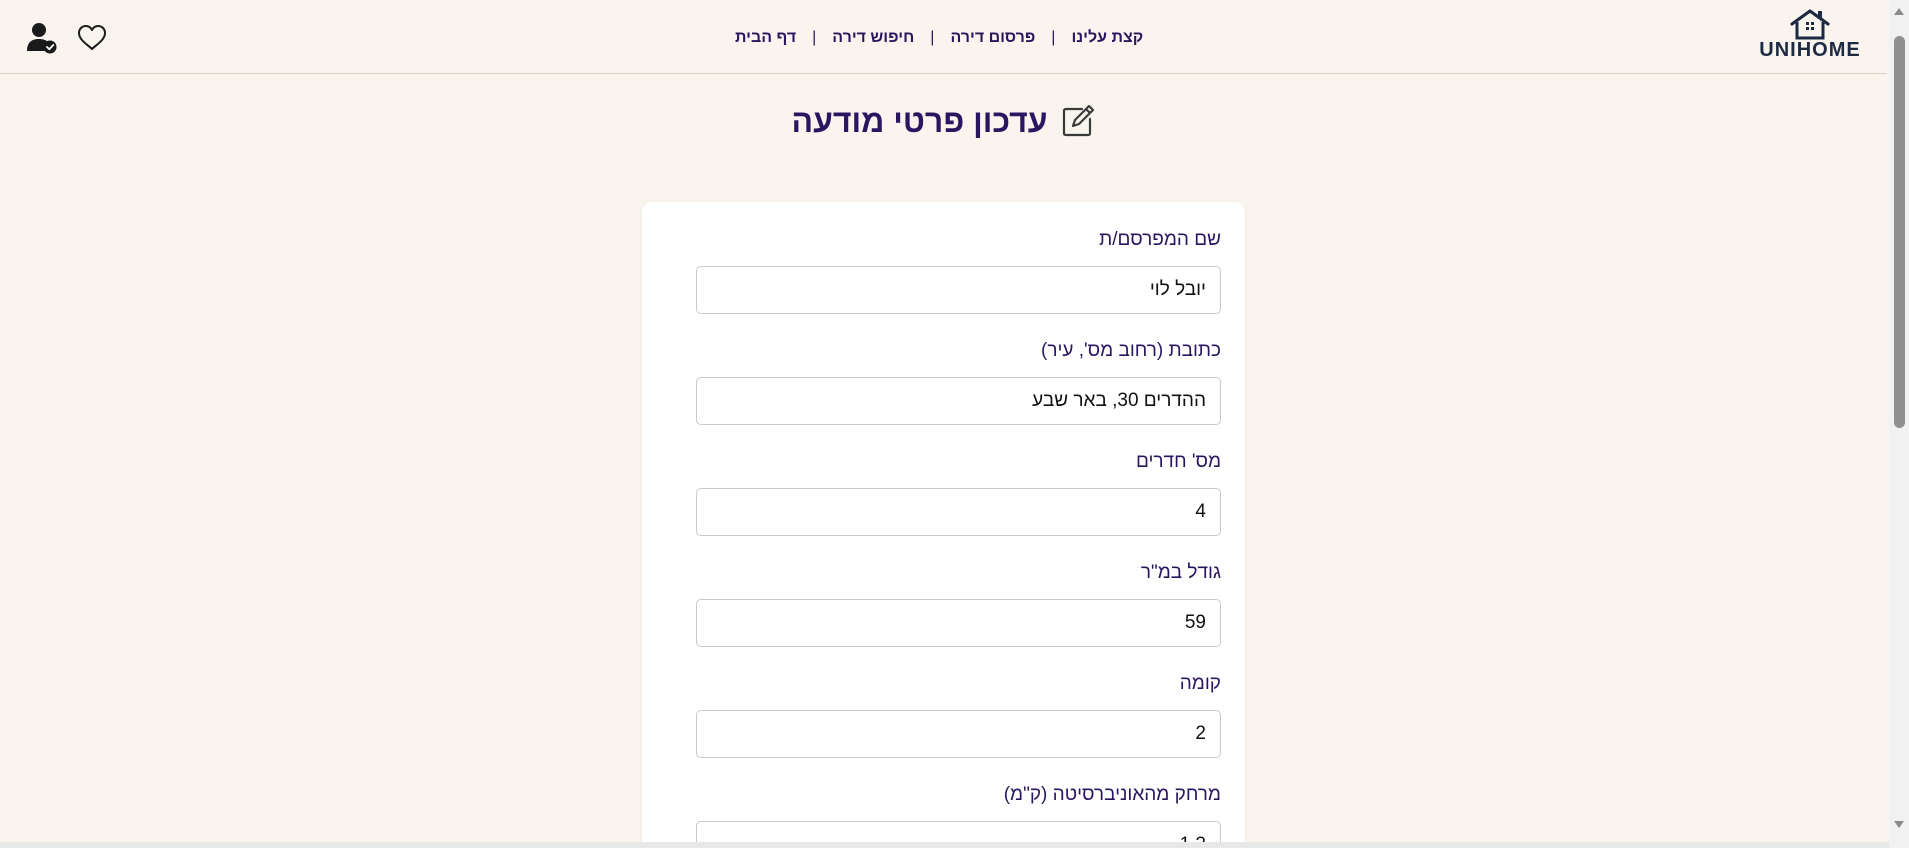 This screenshot has height=848, width=1909. I want to click on size-sqm-input, so click(958, 623).